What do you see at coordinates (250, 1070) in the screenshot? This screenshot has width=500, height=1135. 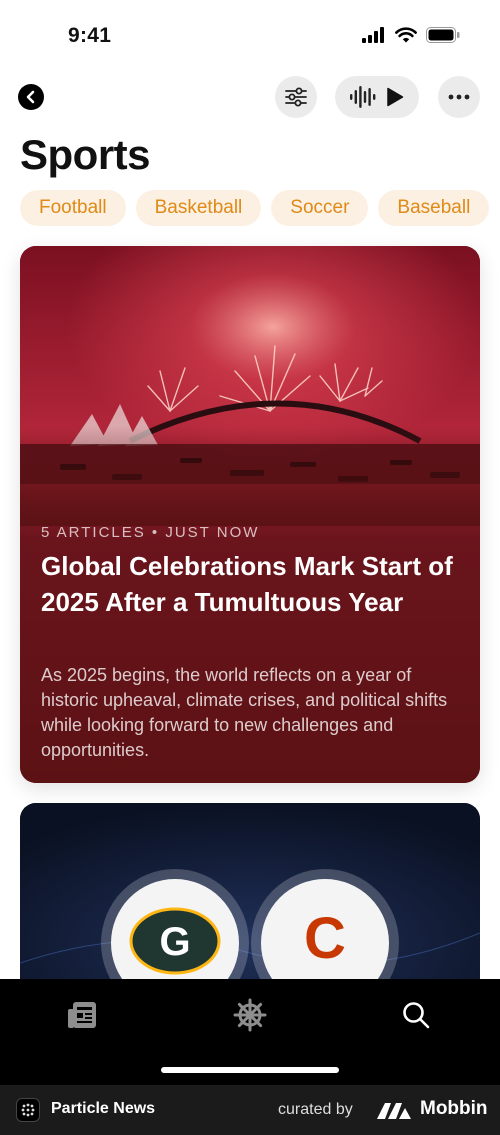 I see `home-indicator` at bounding box center [250, 1070].